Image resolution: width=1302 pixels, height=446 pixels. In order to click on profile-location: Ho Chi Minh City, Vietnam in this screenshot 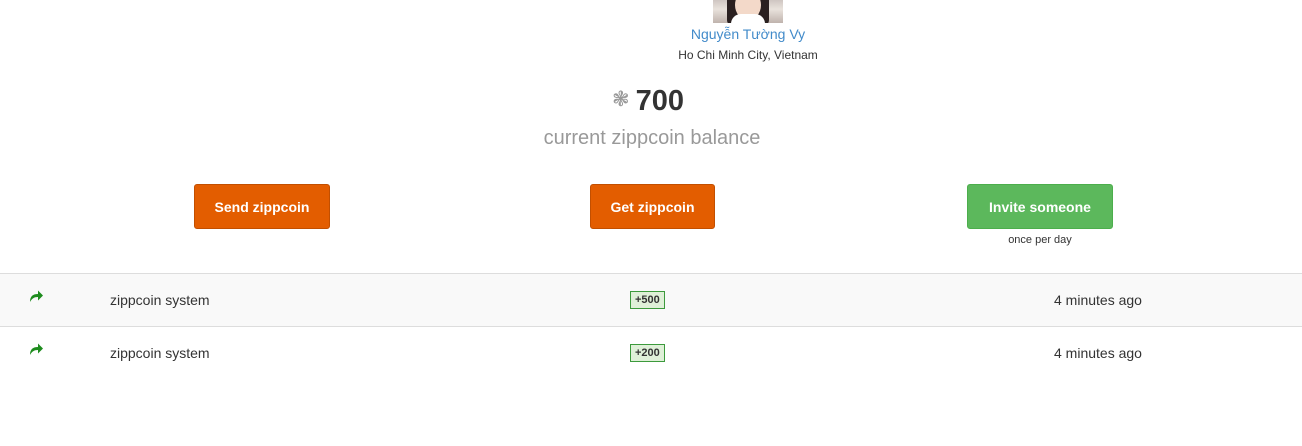, I will do `click(748, 55)`.